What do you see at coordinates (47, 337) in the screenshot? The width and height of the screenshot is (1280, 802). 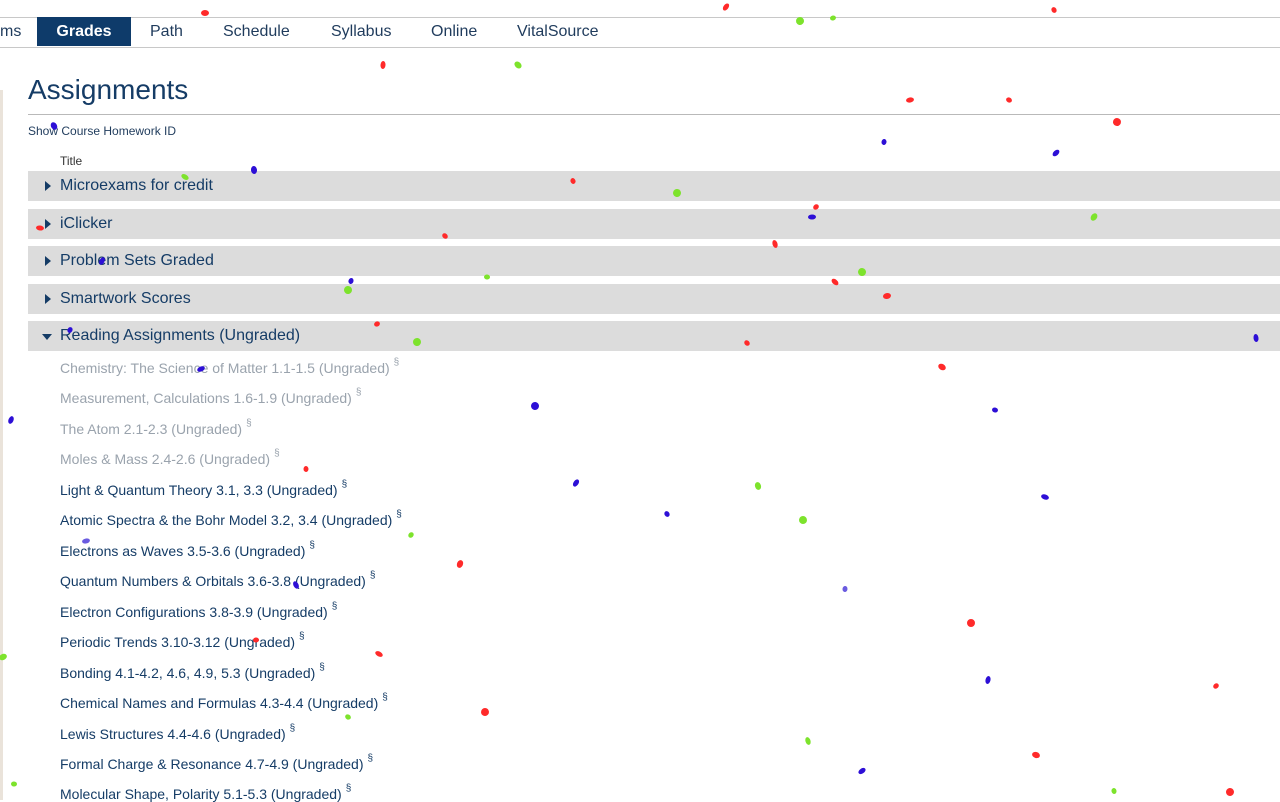 I see `caret-down-icon` at bounding box center [47, 337].